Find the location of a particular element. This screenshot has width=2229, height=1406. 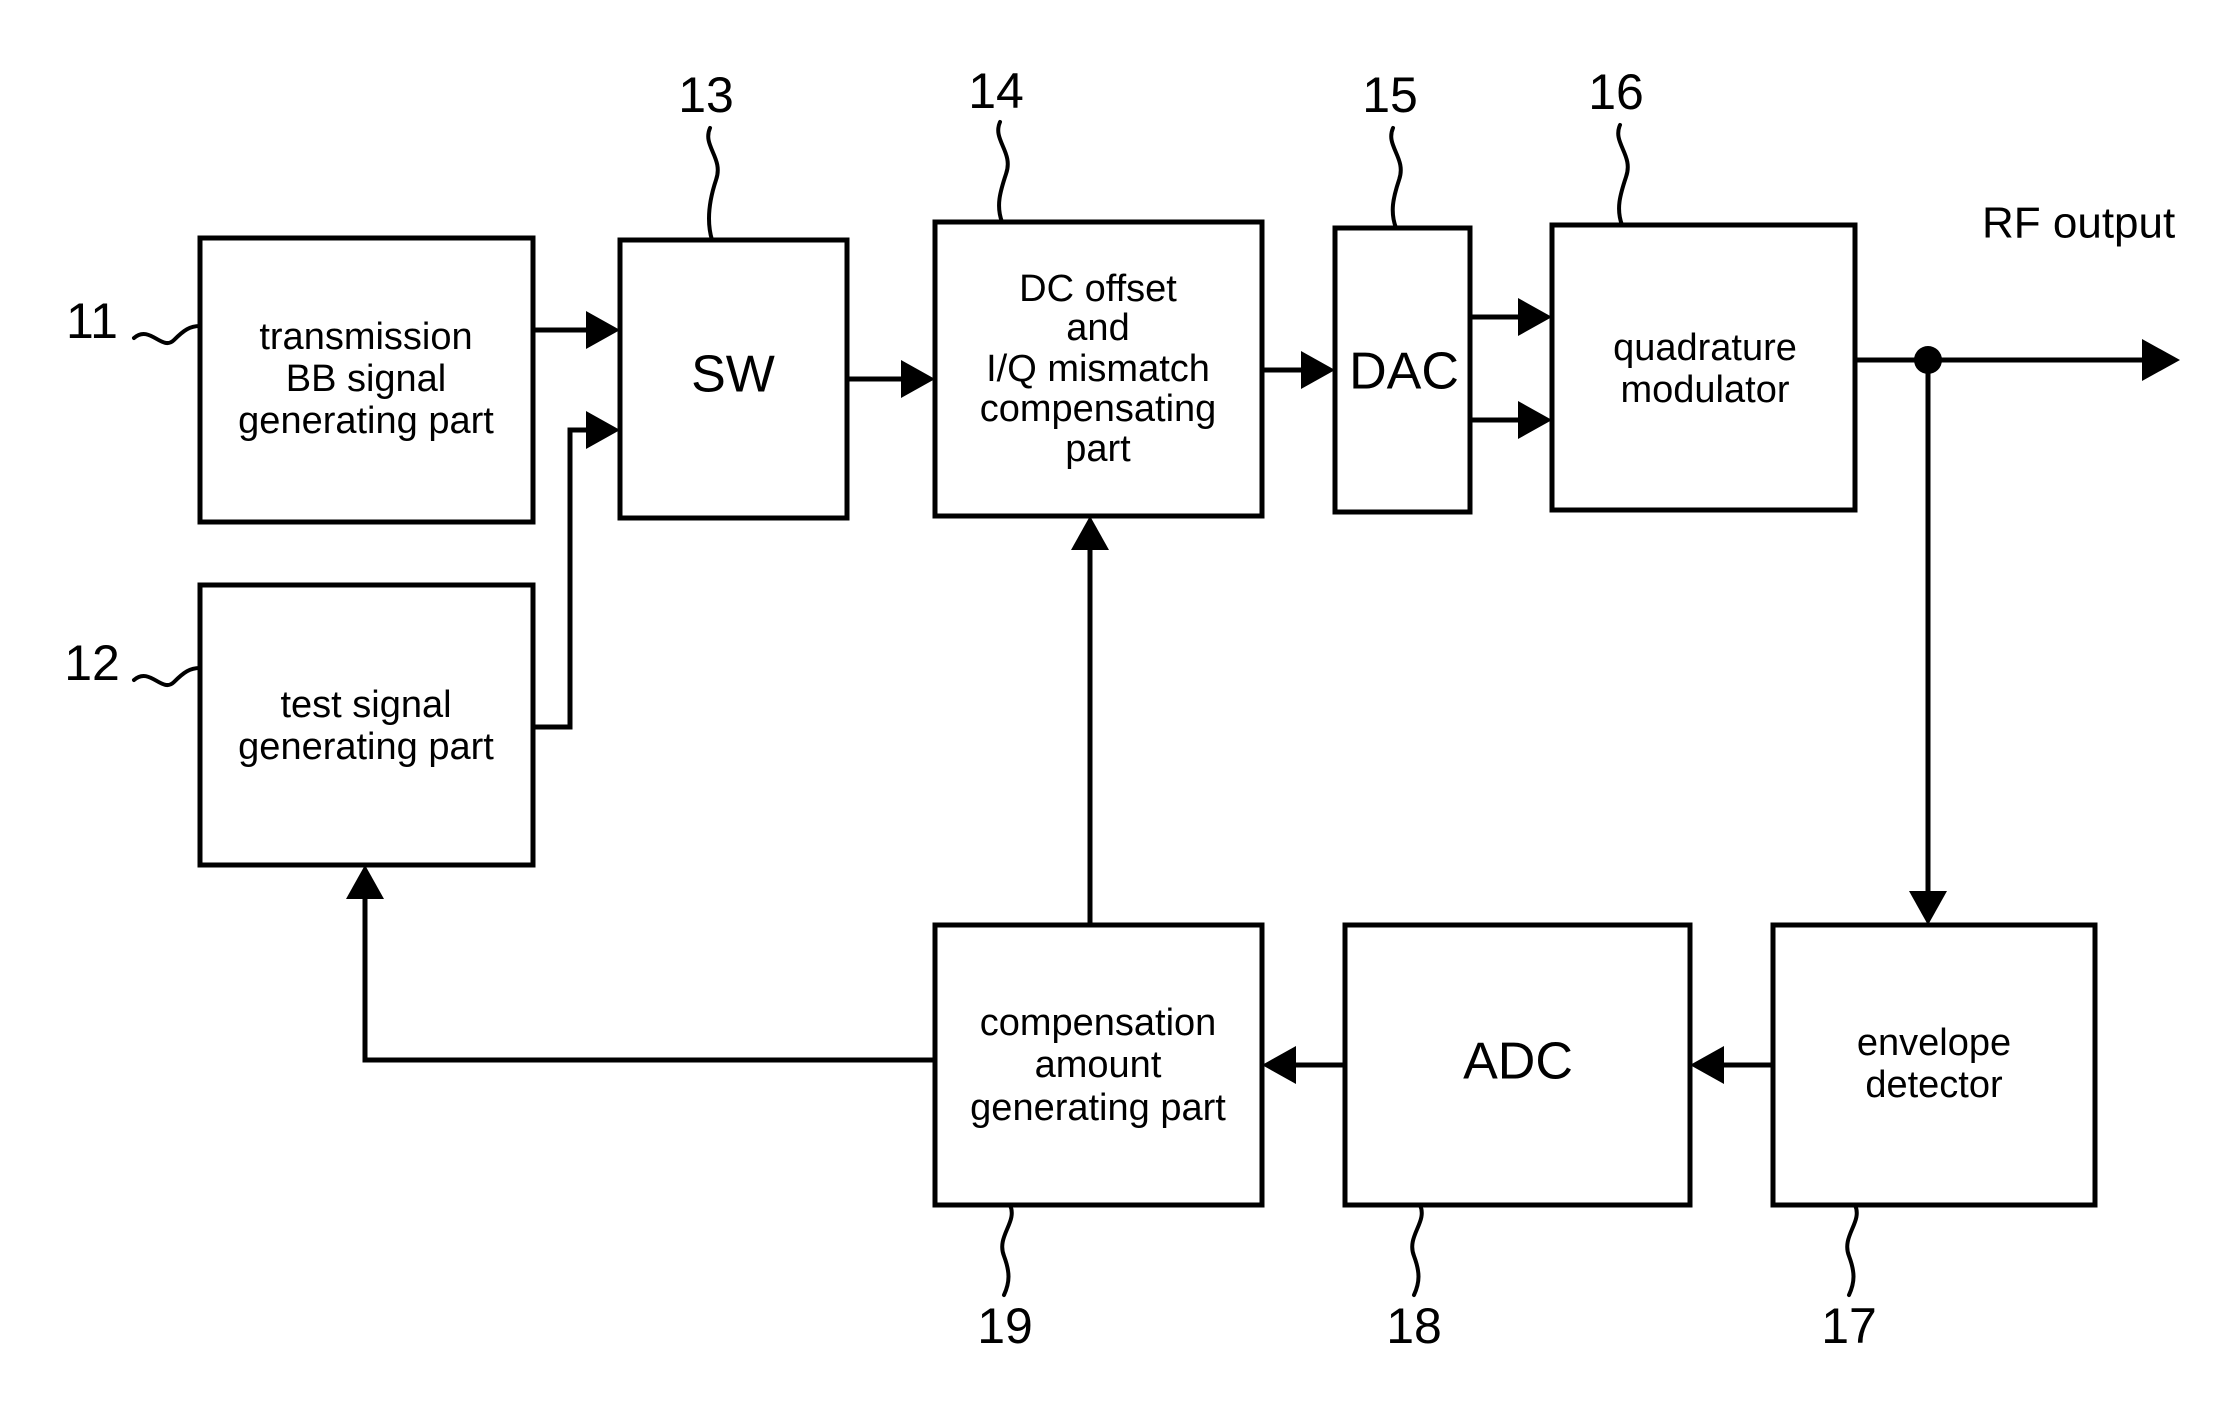

block-compensation-amount-line-1: compensation is located at coordinates (1098, 1023).